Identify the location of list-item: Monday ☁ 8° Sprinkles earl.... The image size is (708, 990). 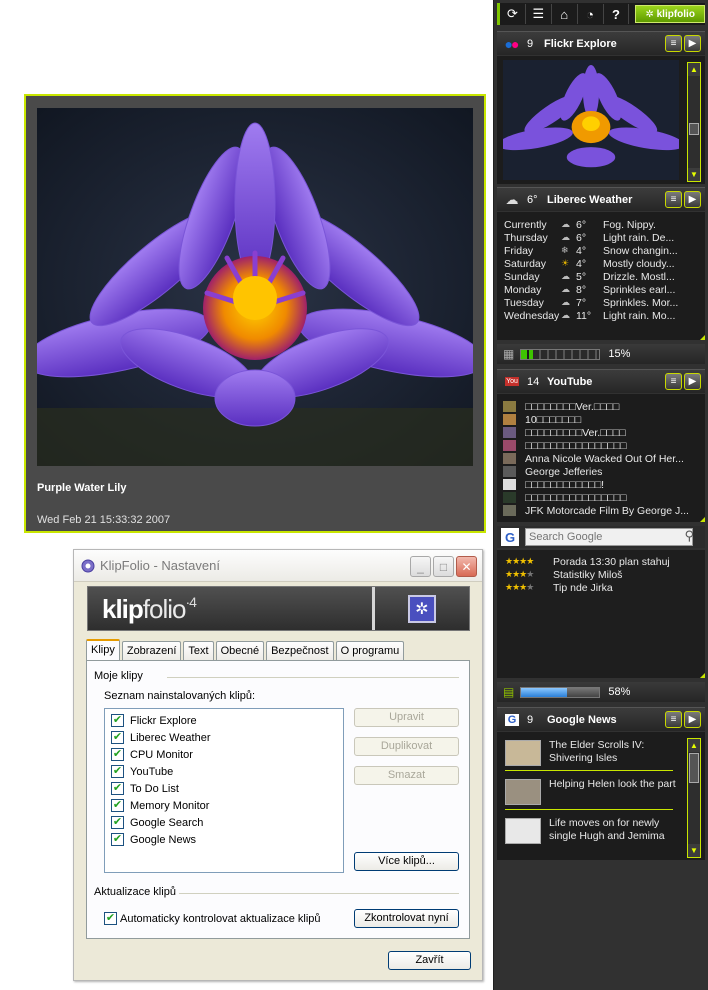
(601, 290).